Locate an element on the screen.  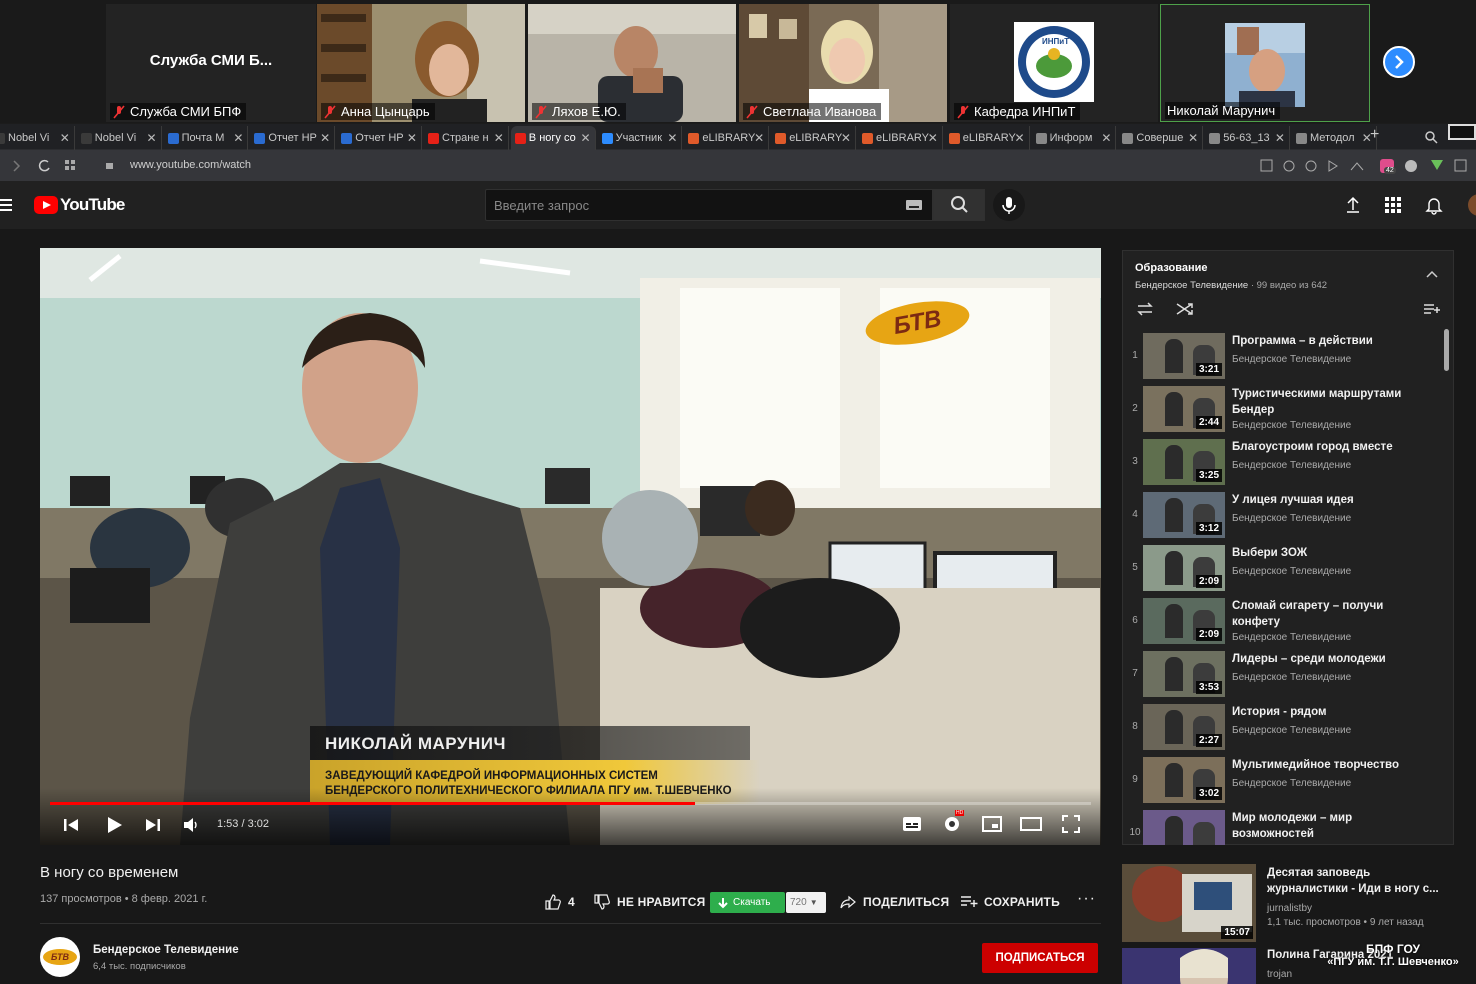
browser-tab: Стране н ✕ is located at coordinates (466, 138).